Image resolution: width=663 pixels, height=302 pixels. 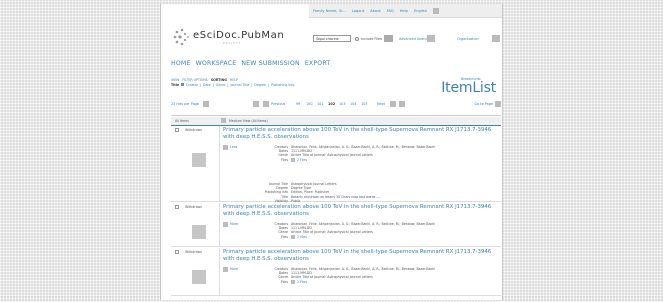 I want to click on subnav-view: VIEW, so click(x=175, y=80).